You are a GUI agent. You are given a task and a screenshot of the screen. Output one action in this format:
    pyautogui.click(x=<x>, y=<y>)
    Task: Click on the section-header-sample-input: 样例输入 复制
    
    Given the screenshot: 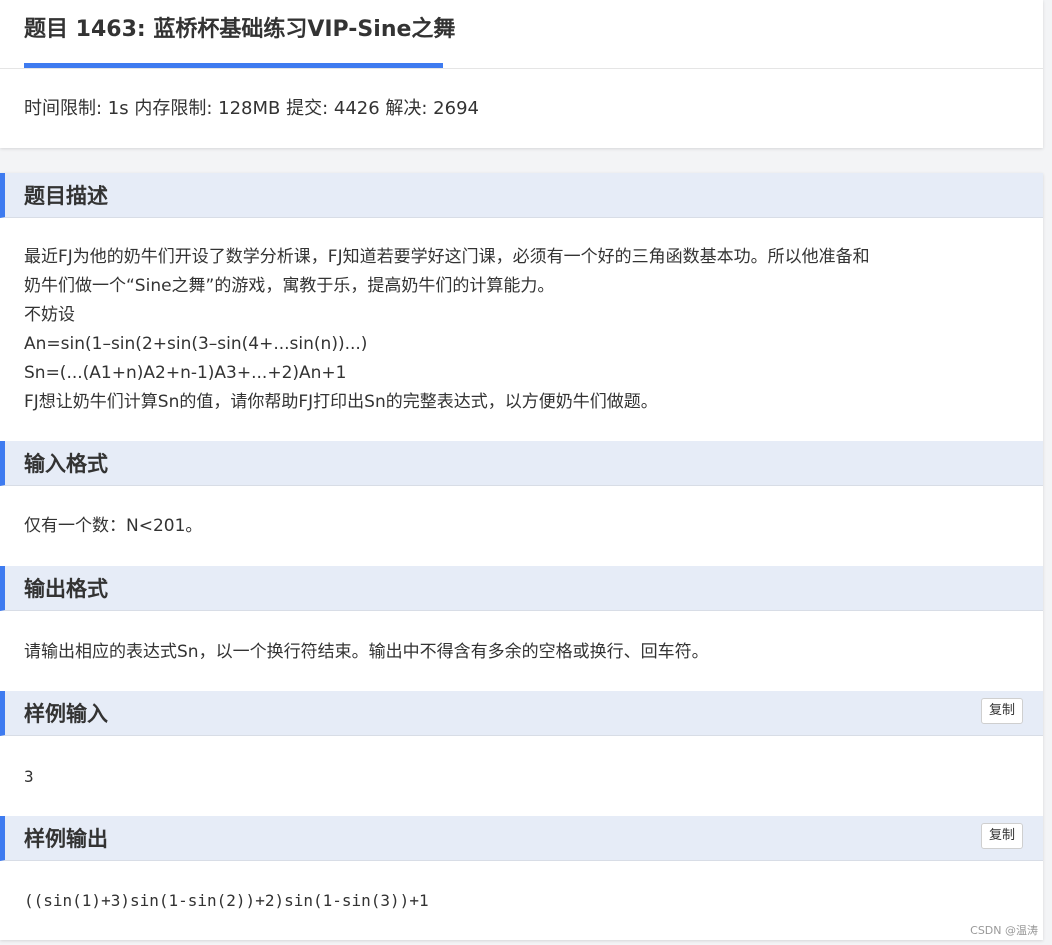 What is the action you would take?
    pyautogui.click(x=521, y=713)
    